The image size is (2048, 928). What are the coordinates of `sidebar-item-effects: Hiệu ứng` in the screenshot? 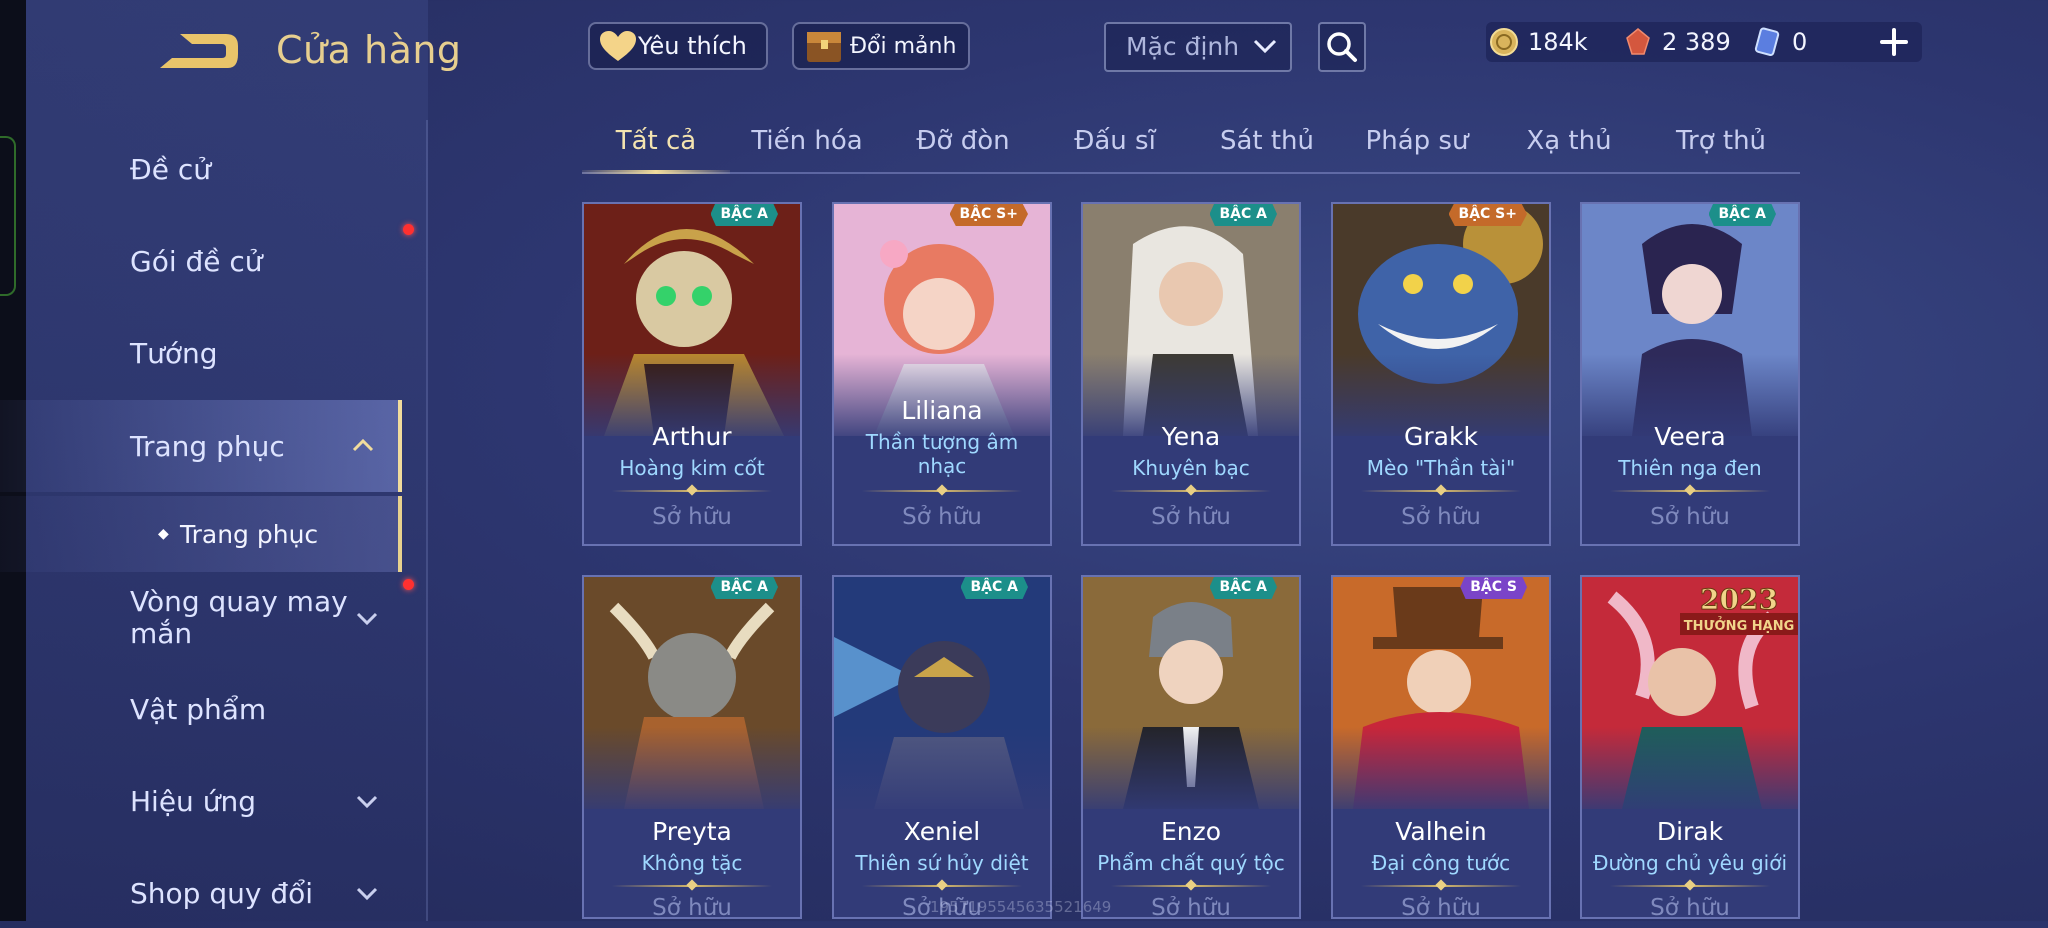 It's located at (201, 801).